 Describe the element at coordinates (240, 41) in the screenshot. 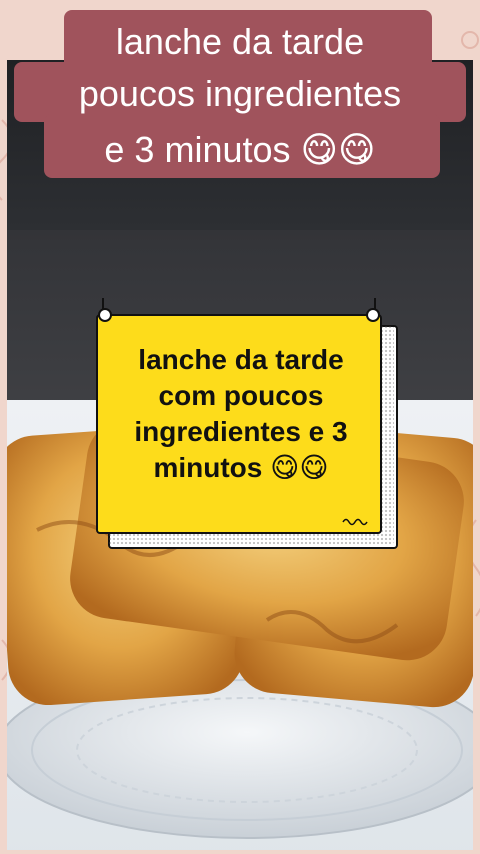

I see `title-line-1: lanche da tarde` at that location.